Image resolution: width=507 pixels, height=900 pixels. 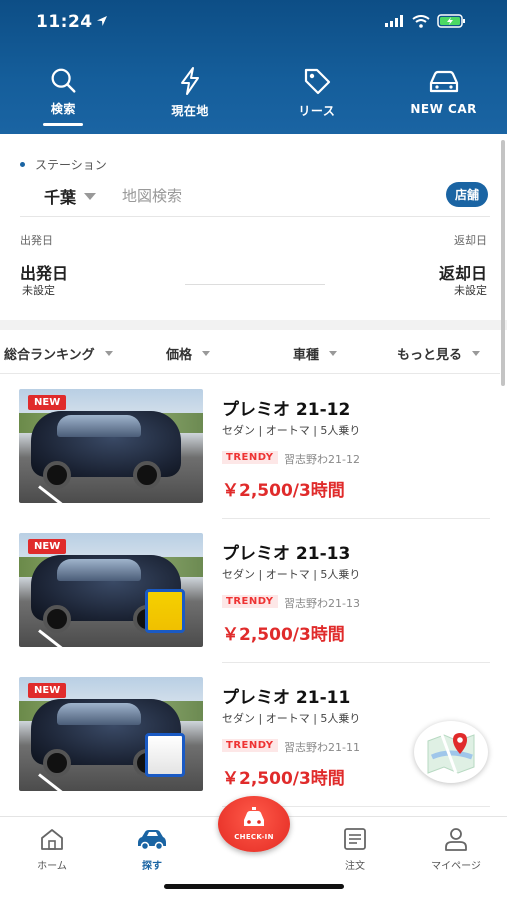 What do you see at coordinates (255, 284) in the screenshot?
I see `date-range-line` at bounding box center [255, 284].